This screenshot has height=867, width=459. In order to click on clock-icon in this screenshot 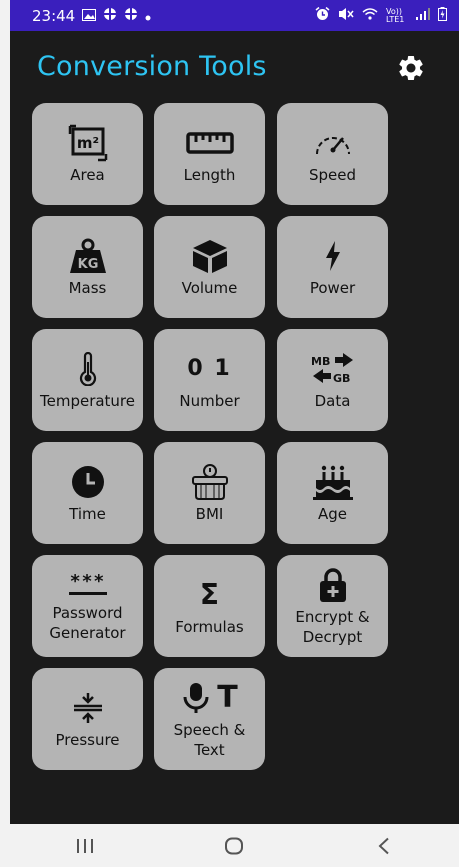, I will do `click(88, 482)`.